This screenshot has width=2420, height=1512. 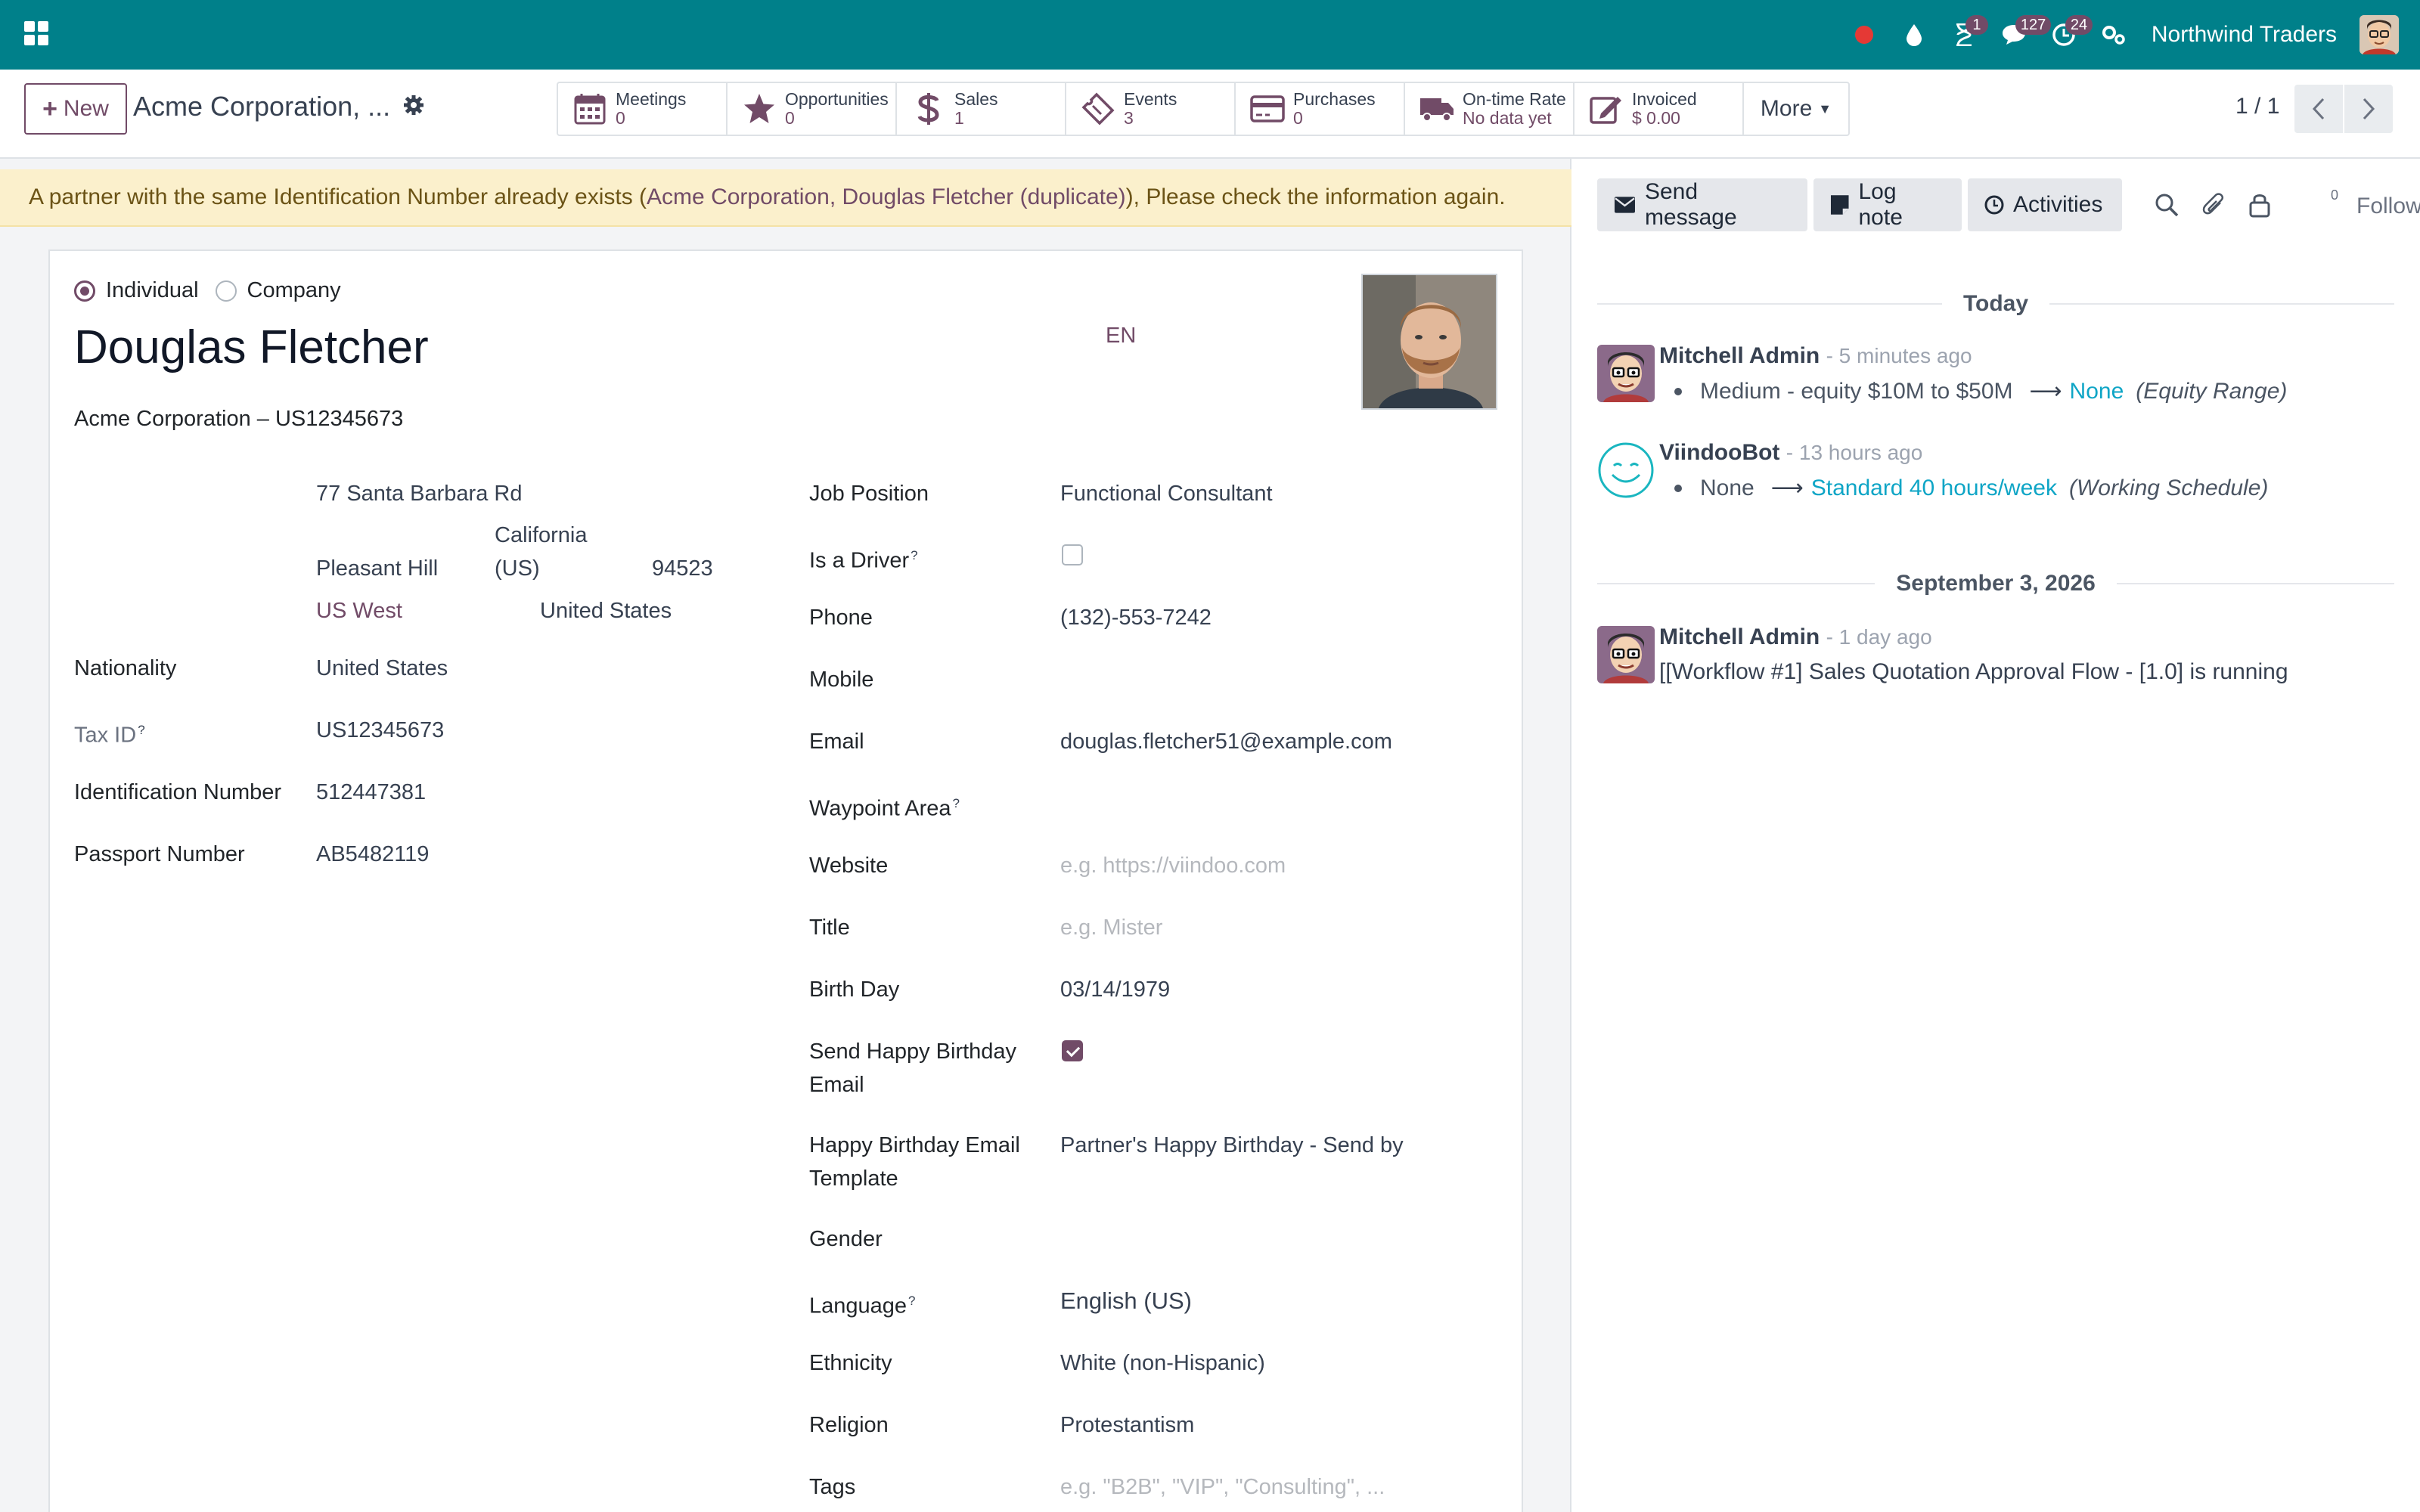 I want to click on partner-photo, so click(x=1429, y=342).